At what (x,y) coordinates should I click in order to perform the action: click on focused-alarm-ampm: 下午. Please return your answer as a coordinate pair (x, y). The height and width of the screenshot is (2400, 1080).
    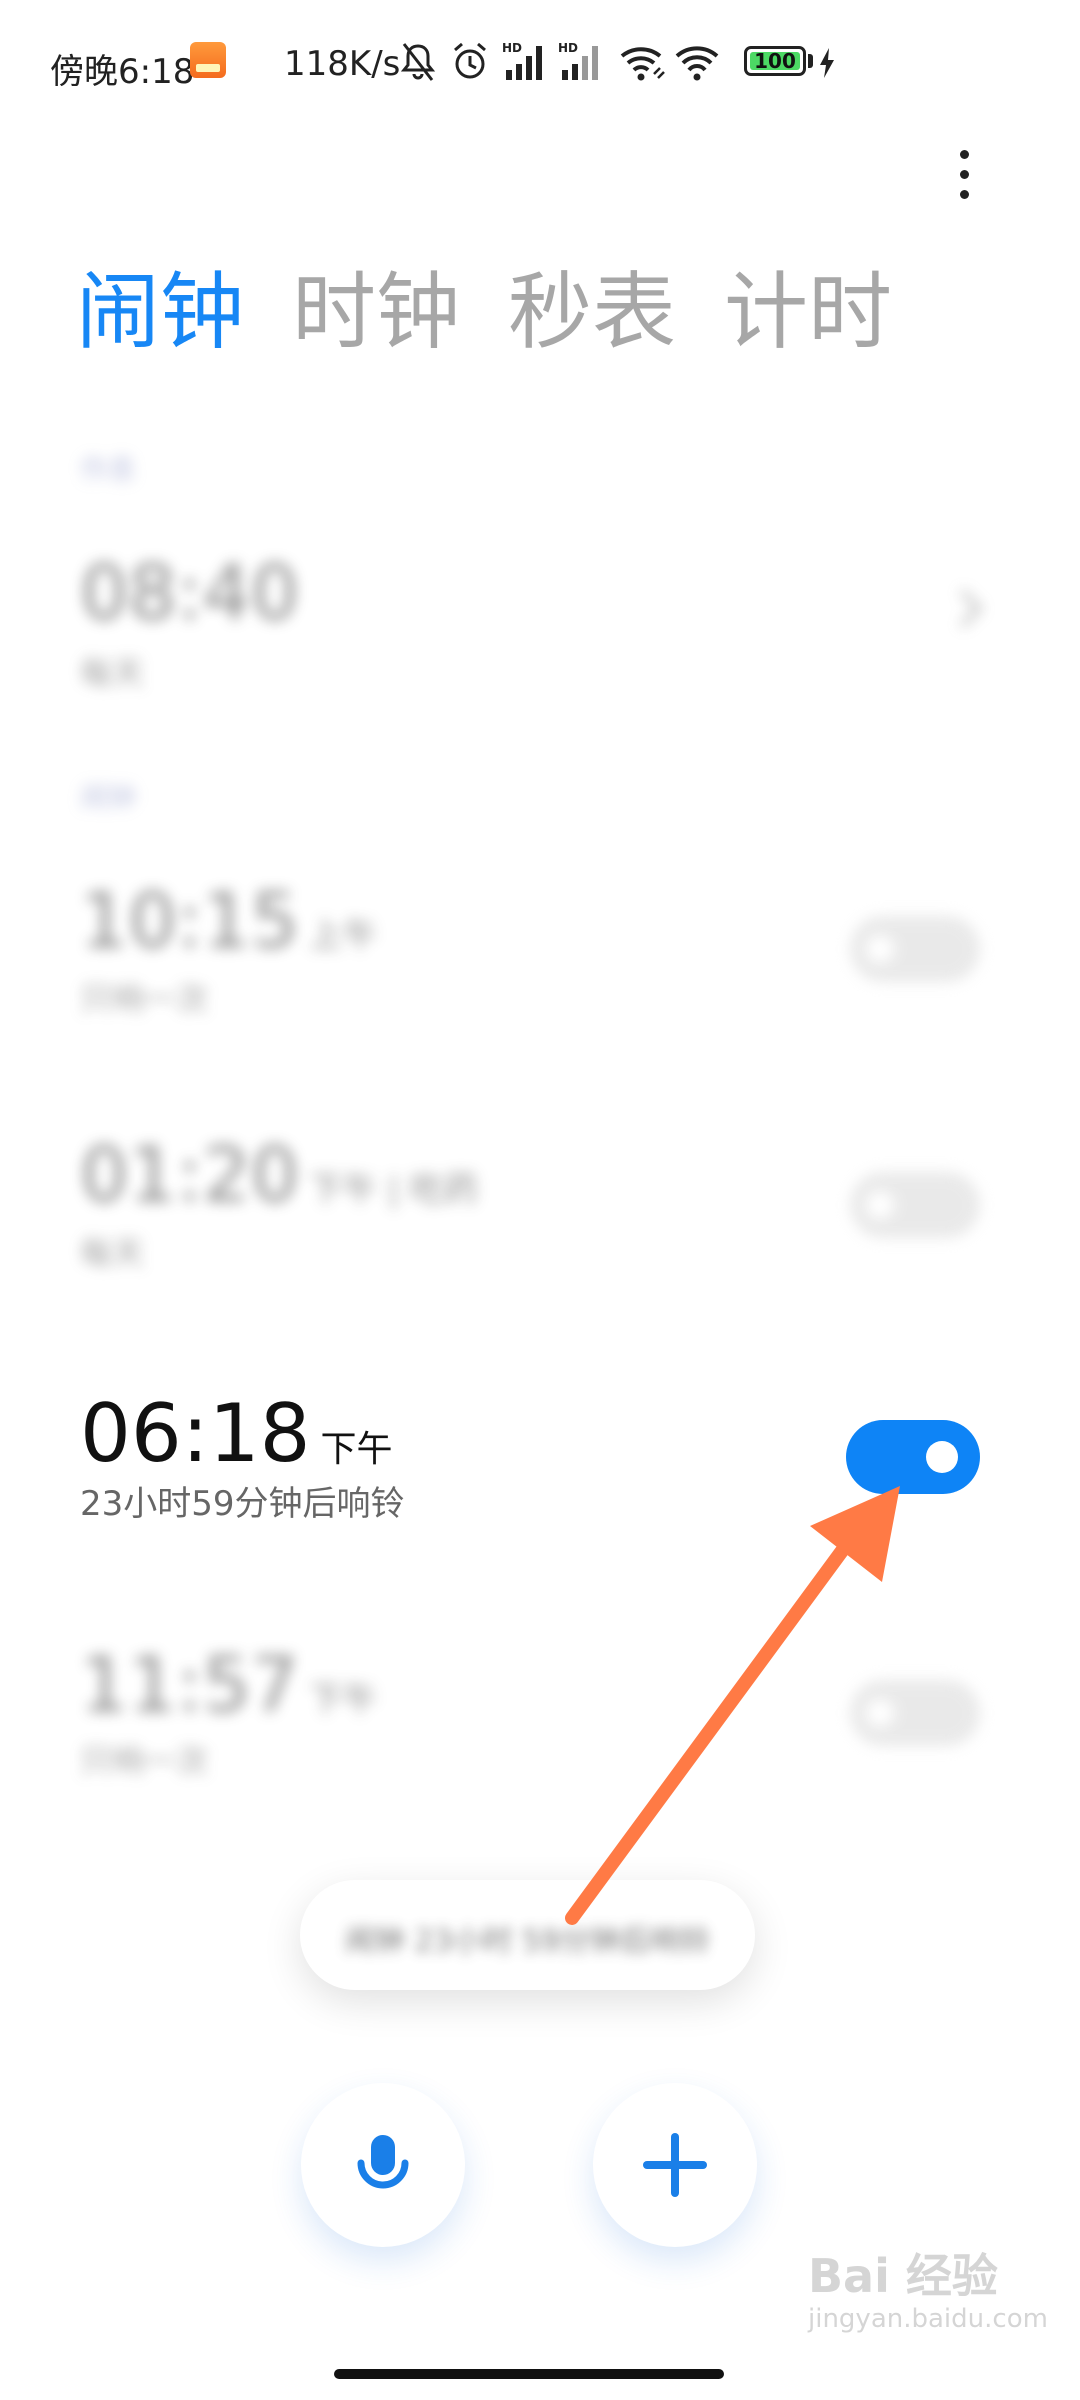
    Looking at the image, I should click on (356, 1449).